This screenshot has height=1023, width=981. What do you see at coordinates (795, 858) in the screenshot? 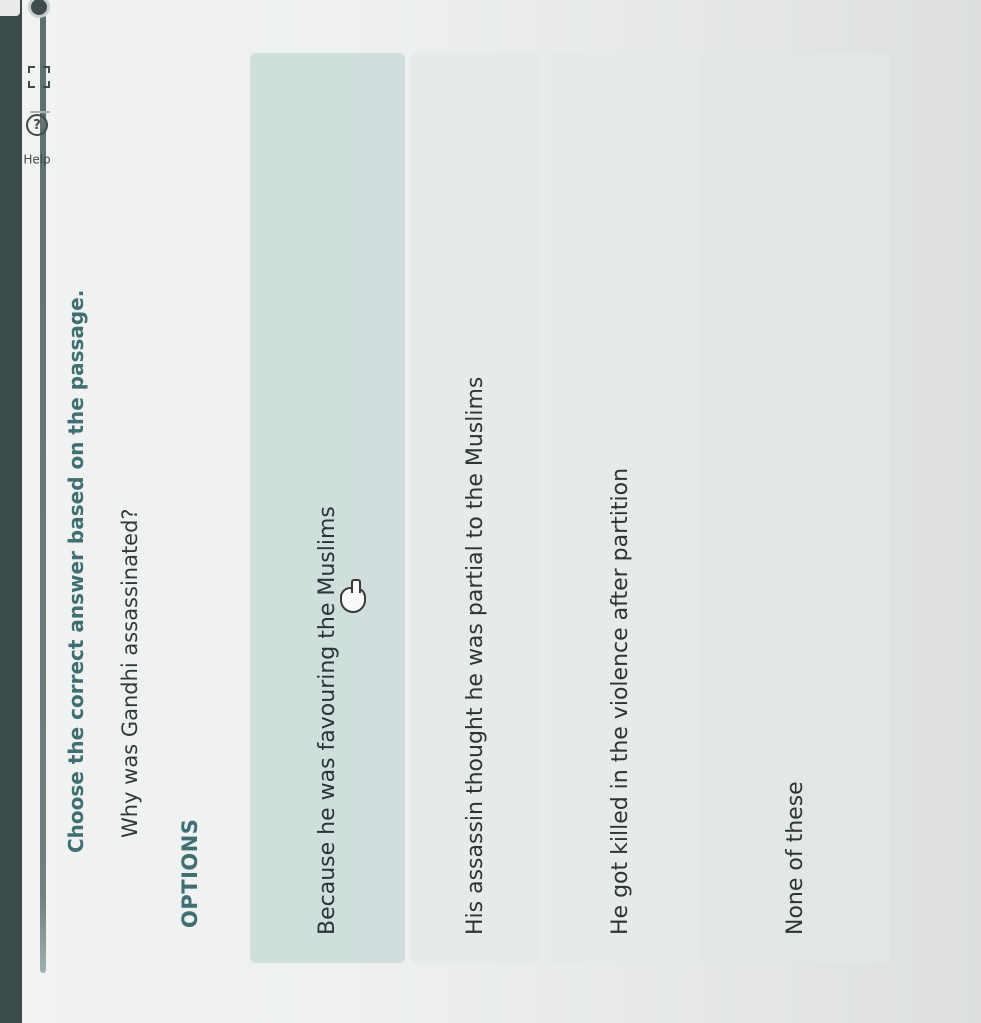
I see `option-label: None of these` at bounding box center [795, 858].